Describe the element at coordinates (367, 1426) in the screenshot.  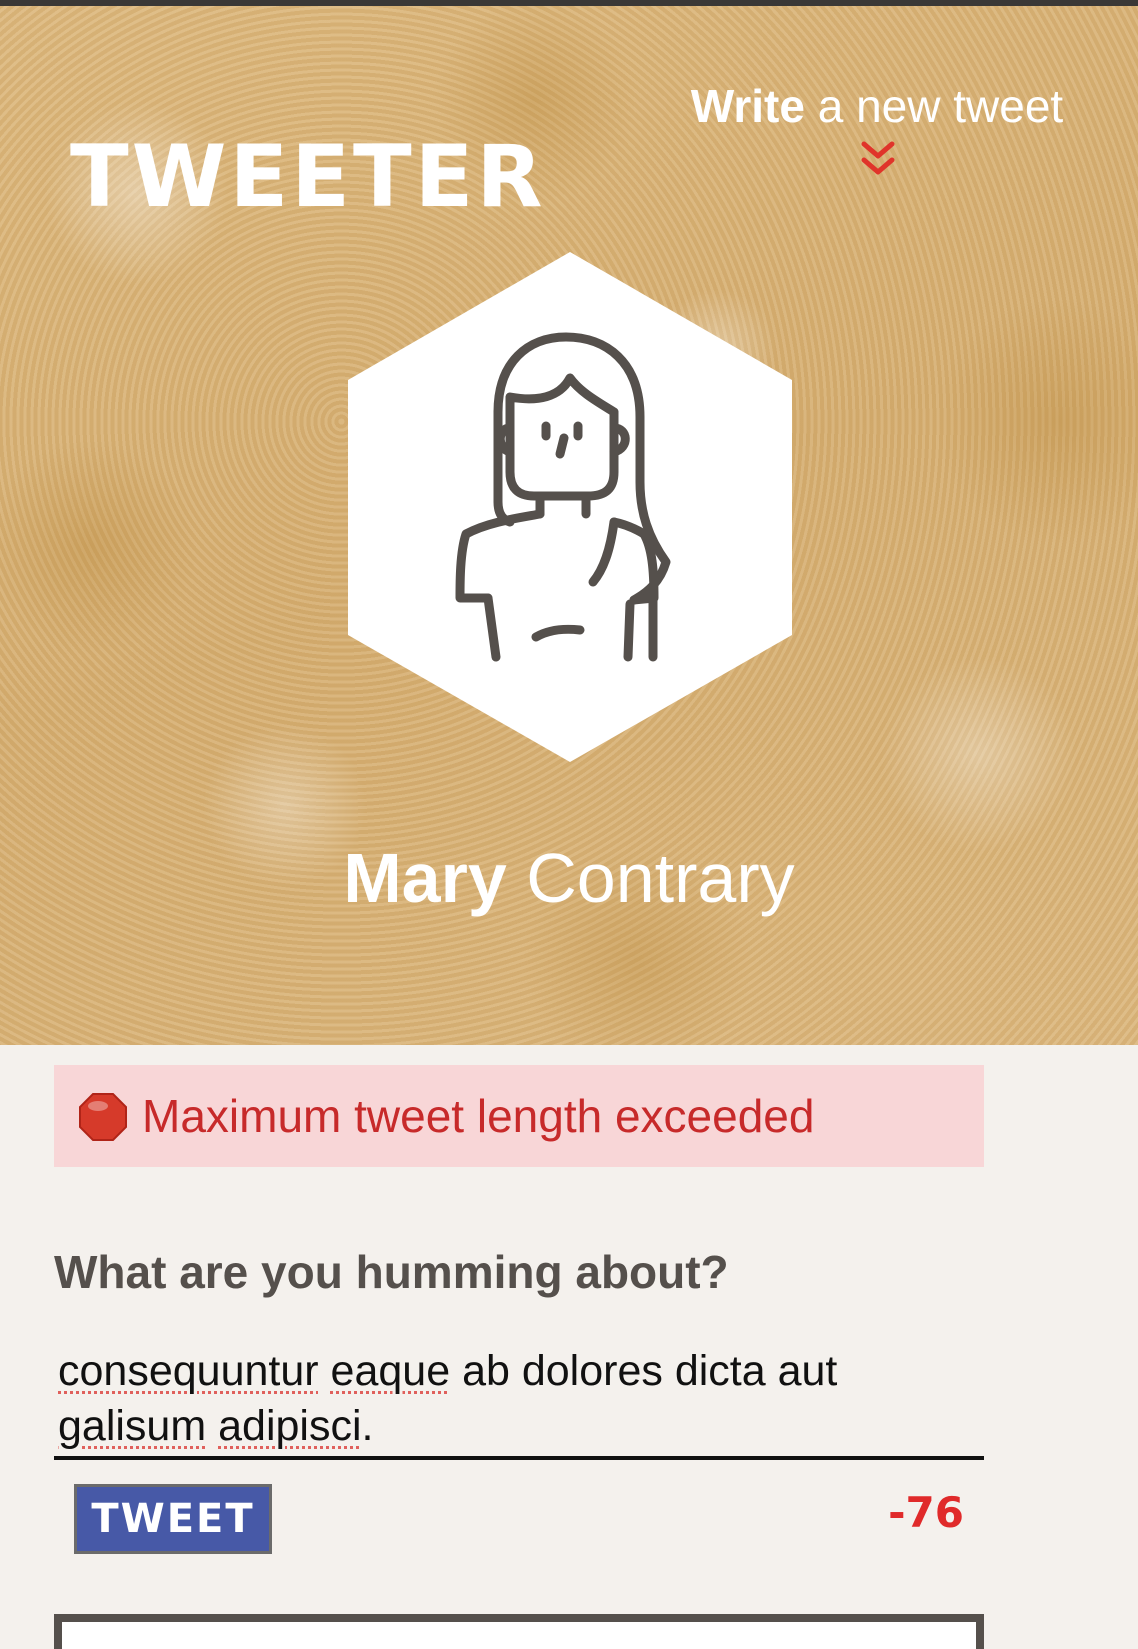
I see `text-segment: .` at that location.